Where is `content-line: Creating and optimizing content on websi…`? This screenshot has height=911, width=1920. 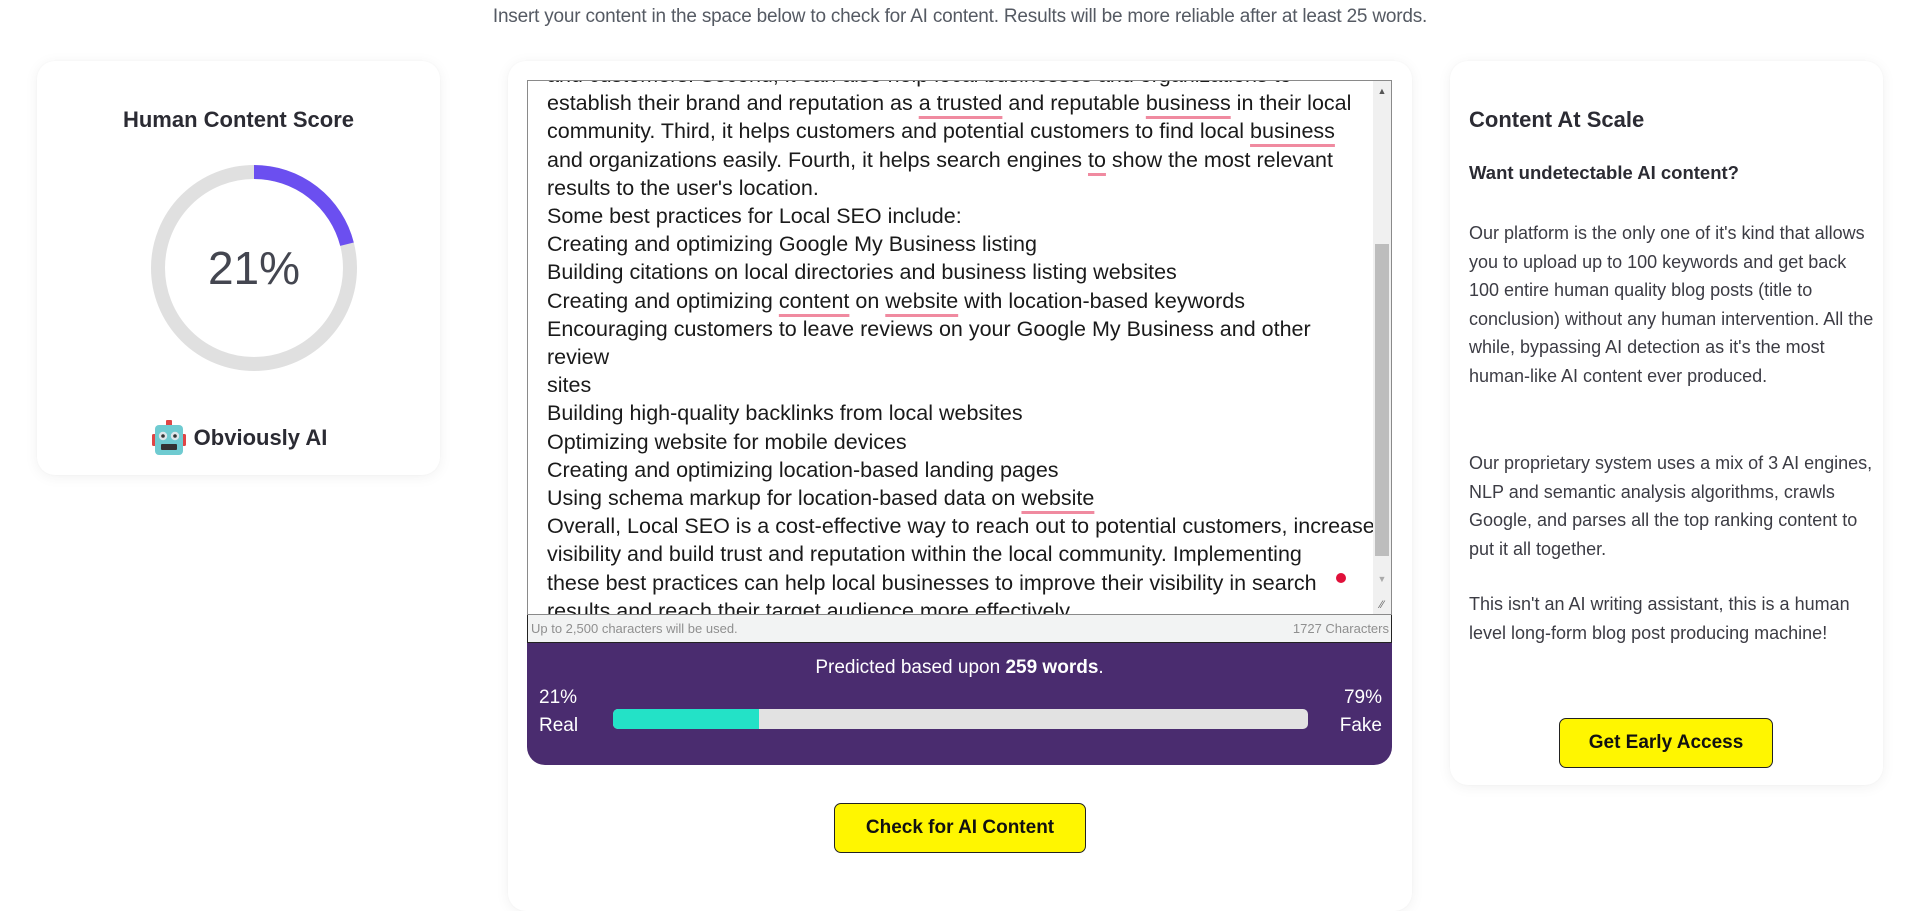 content-line: Creating and optimizing content on websi… is located at coordinates (962, 301).